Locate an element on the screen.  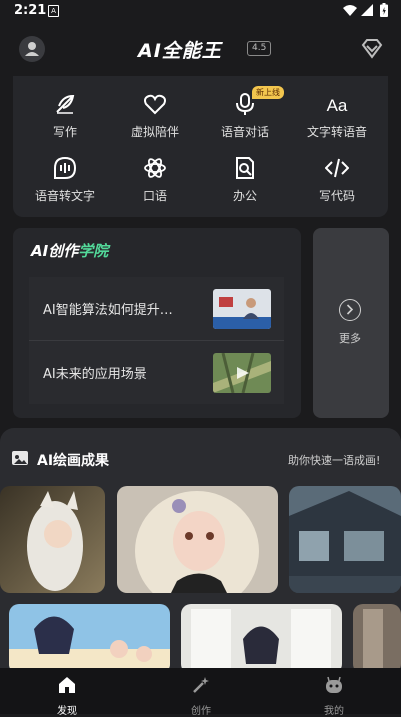
tool-oral: 口语 is located at coordinates (155, 180).